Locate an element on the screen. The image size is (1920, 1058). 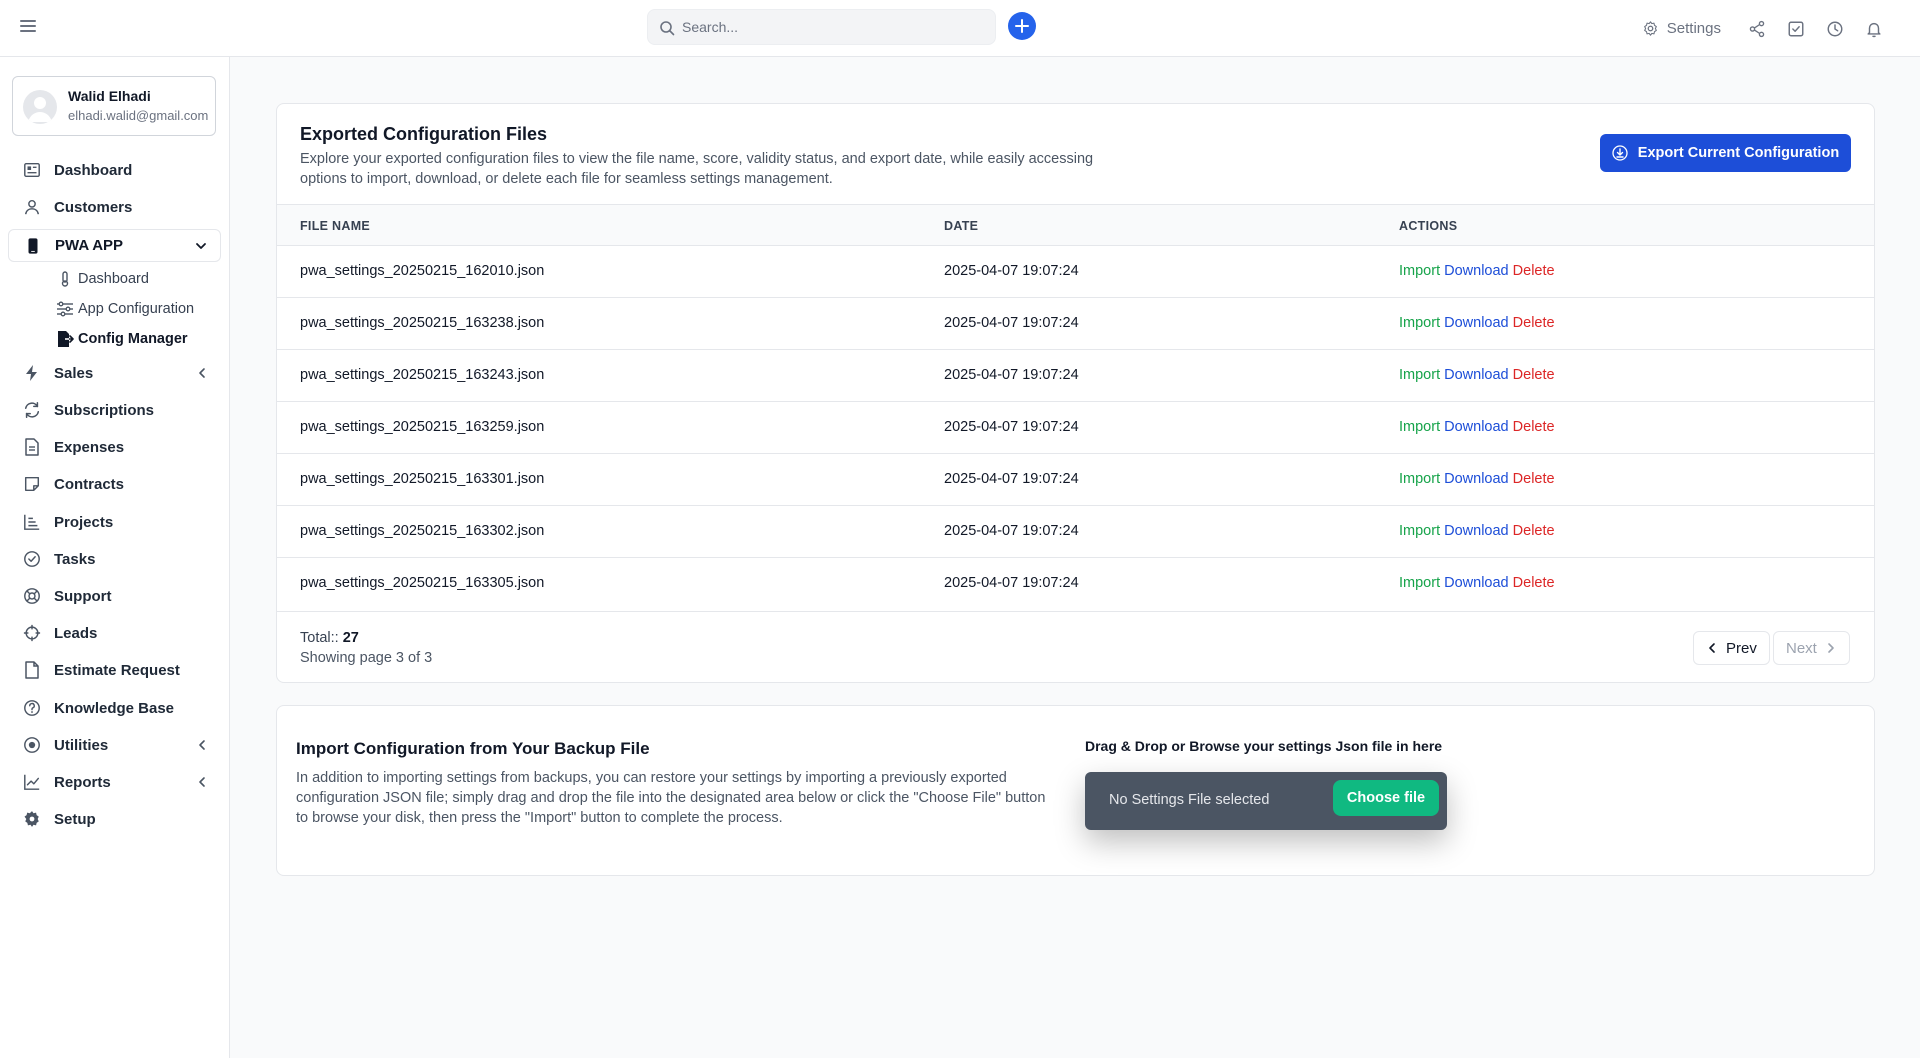
add-button is located at coordinates (1022, 26).